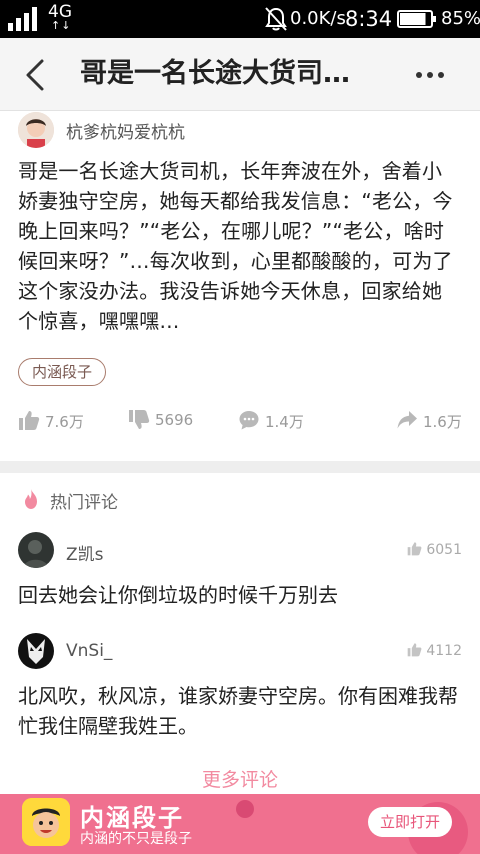 This screenshot has width=480, height=854. Describe the element at coordinates (444, 651) in the screenshot. I see `comment-like-count: 4112` at that location.